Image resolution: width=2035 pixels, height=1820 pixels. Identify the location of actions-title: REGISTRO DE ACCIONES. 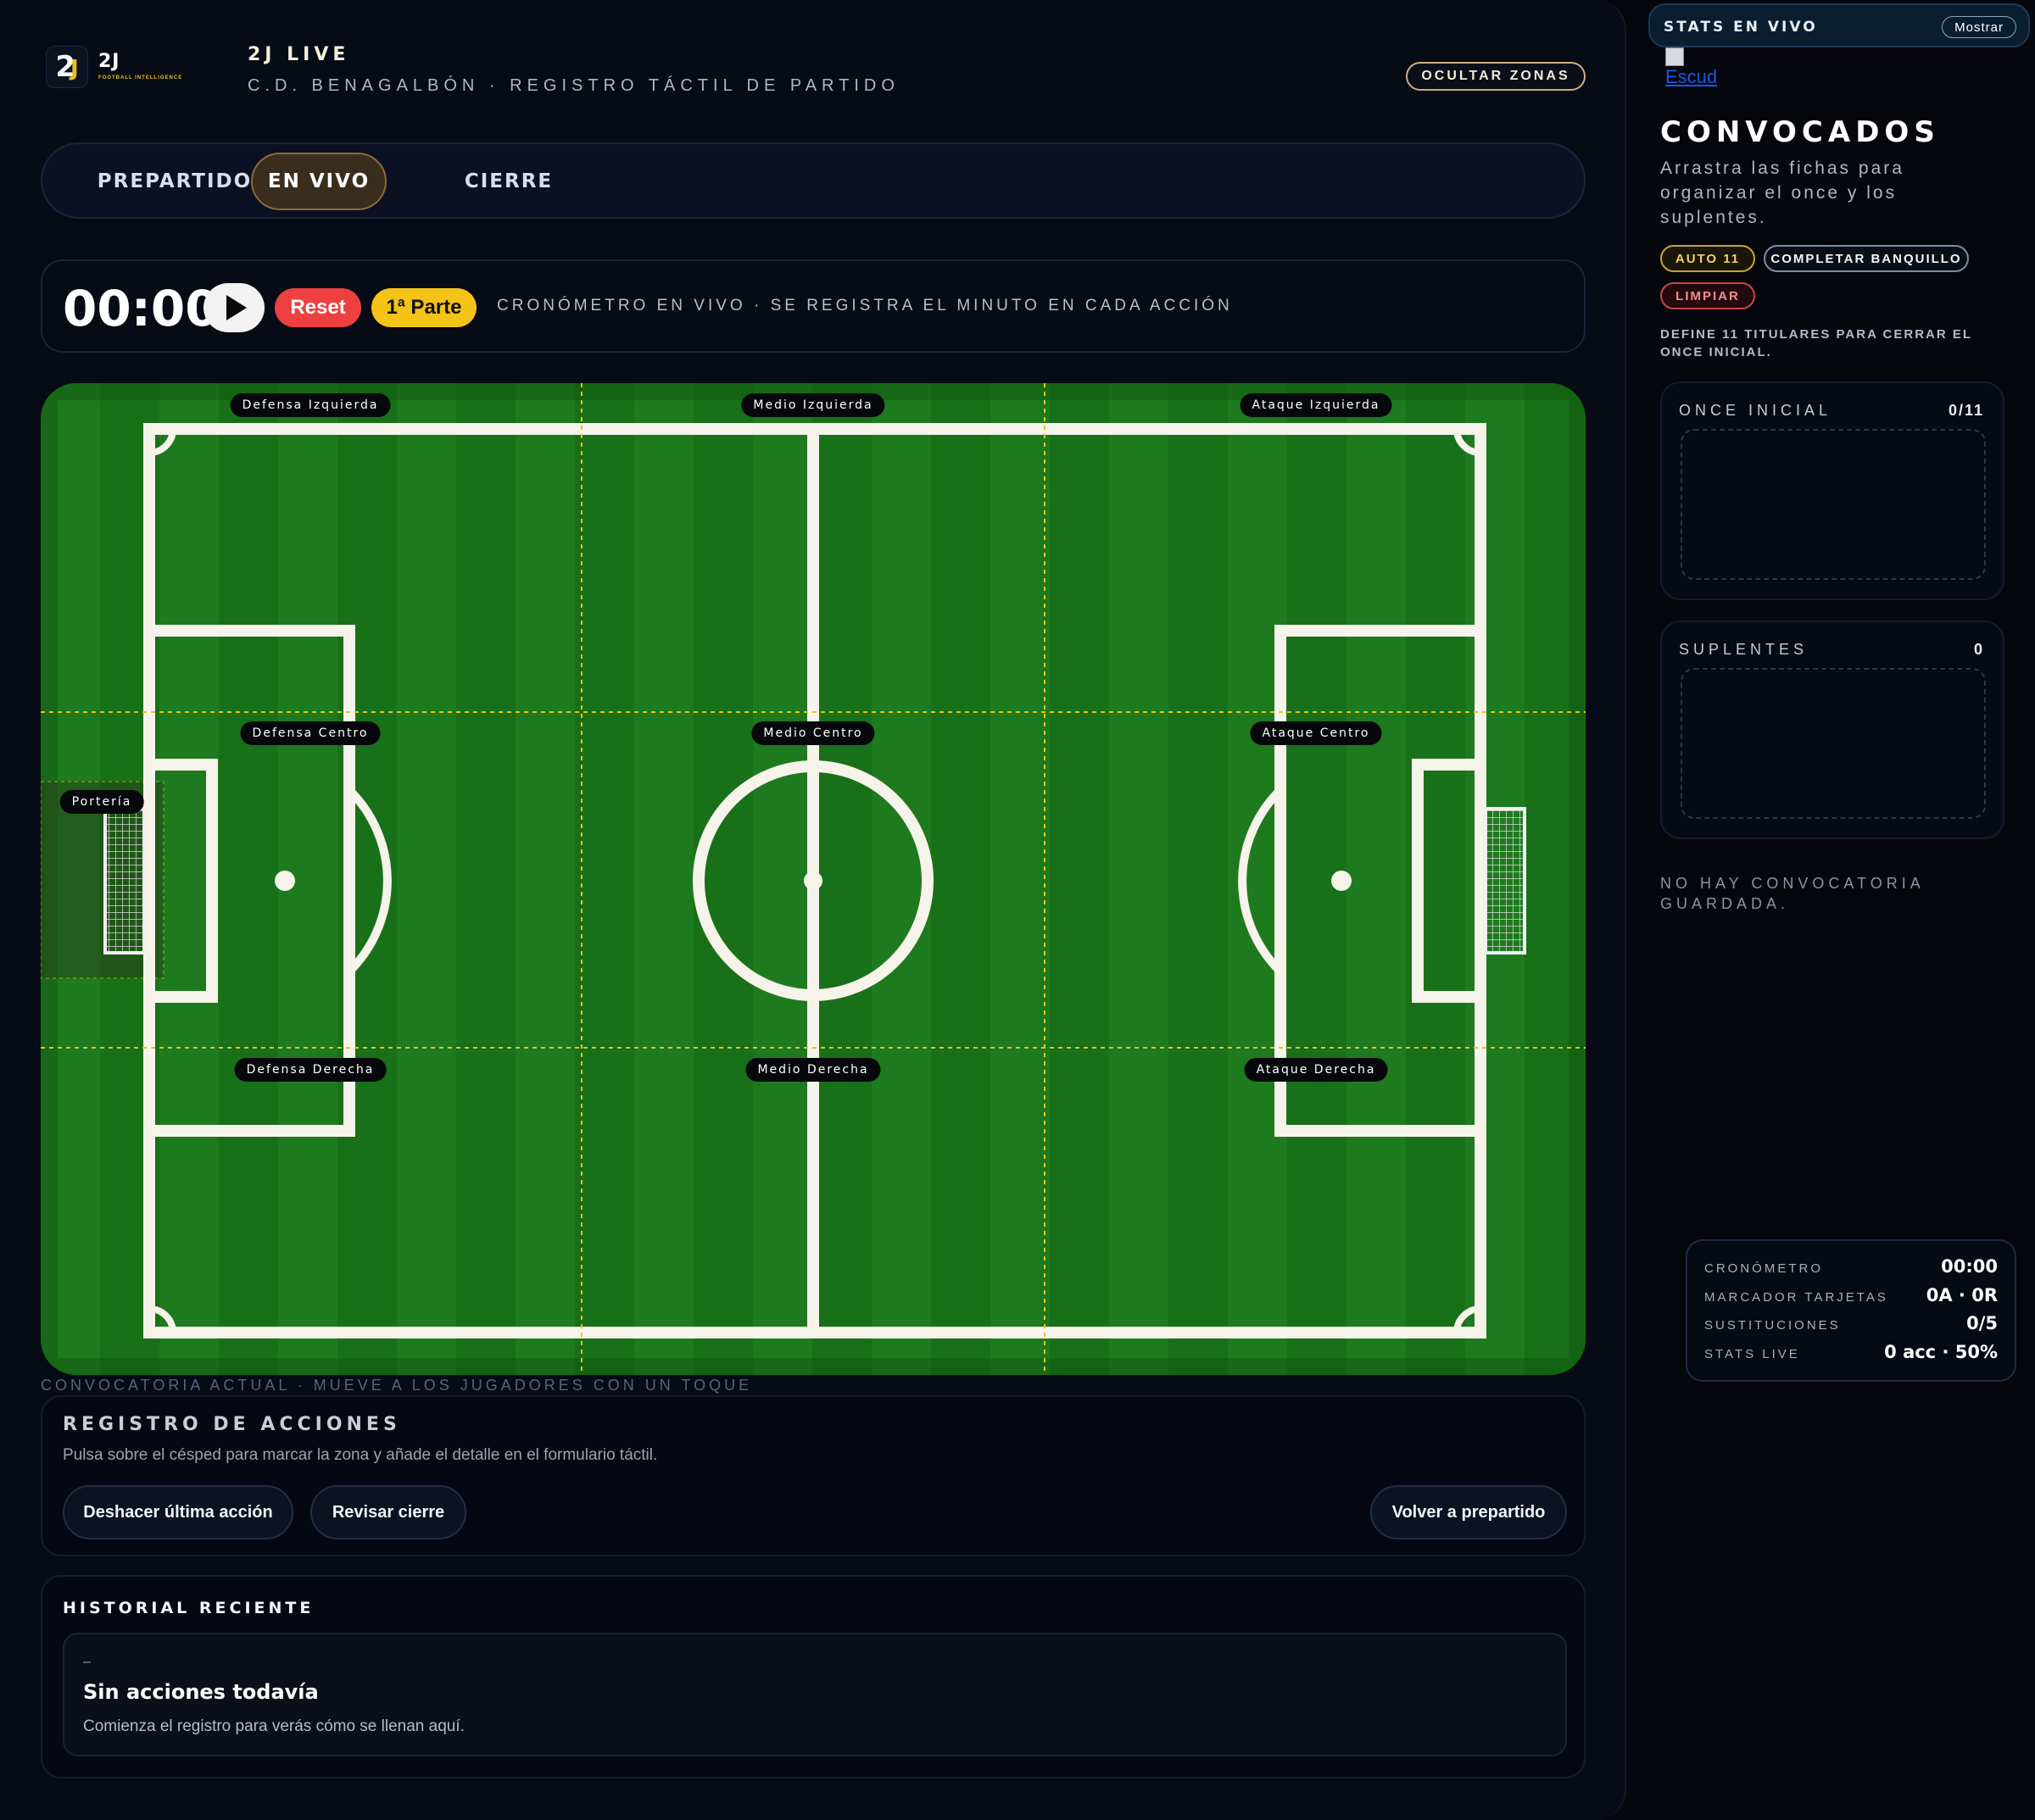
(232, 1424).